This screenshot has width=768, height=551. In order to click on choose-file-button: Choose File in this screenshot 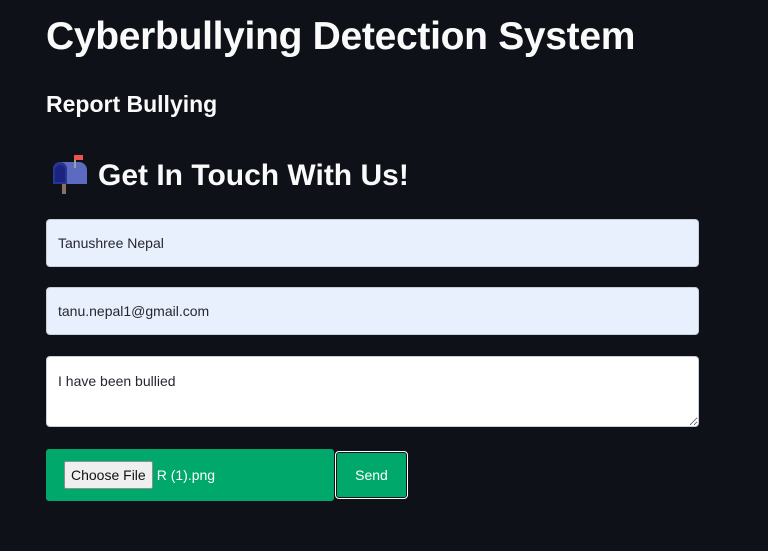, I will do `click(108, 475)`.